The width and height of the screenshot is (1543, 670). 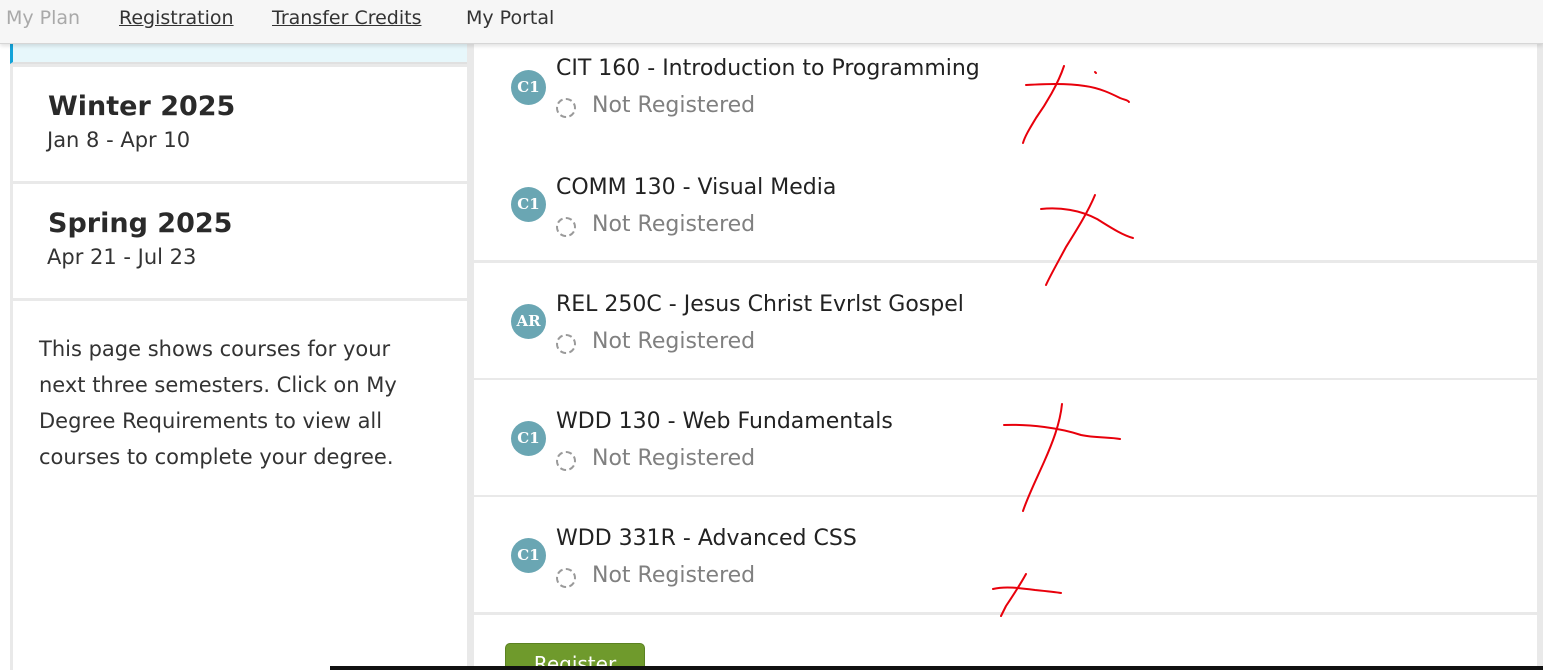 What do you see at coordinates (240, 124) in the screenshot?
I see `term-card-winter-2025: Winter 2025 Jan 8 - Apr 10` at bounding box center [240, 124].